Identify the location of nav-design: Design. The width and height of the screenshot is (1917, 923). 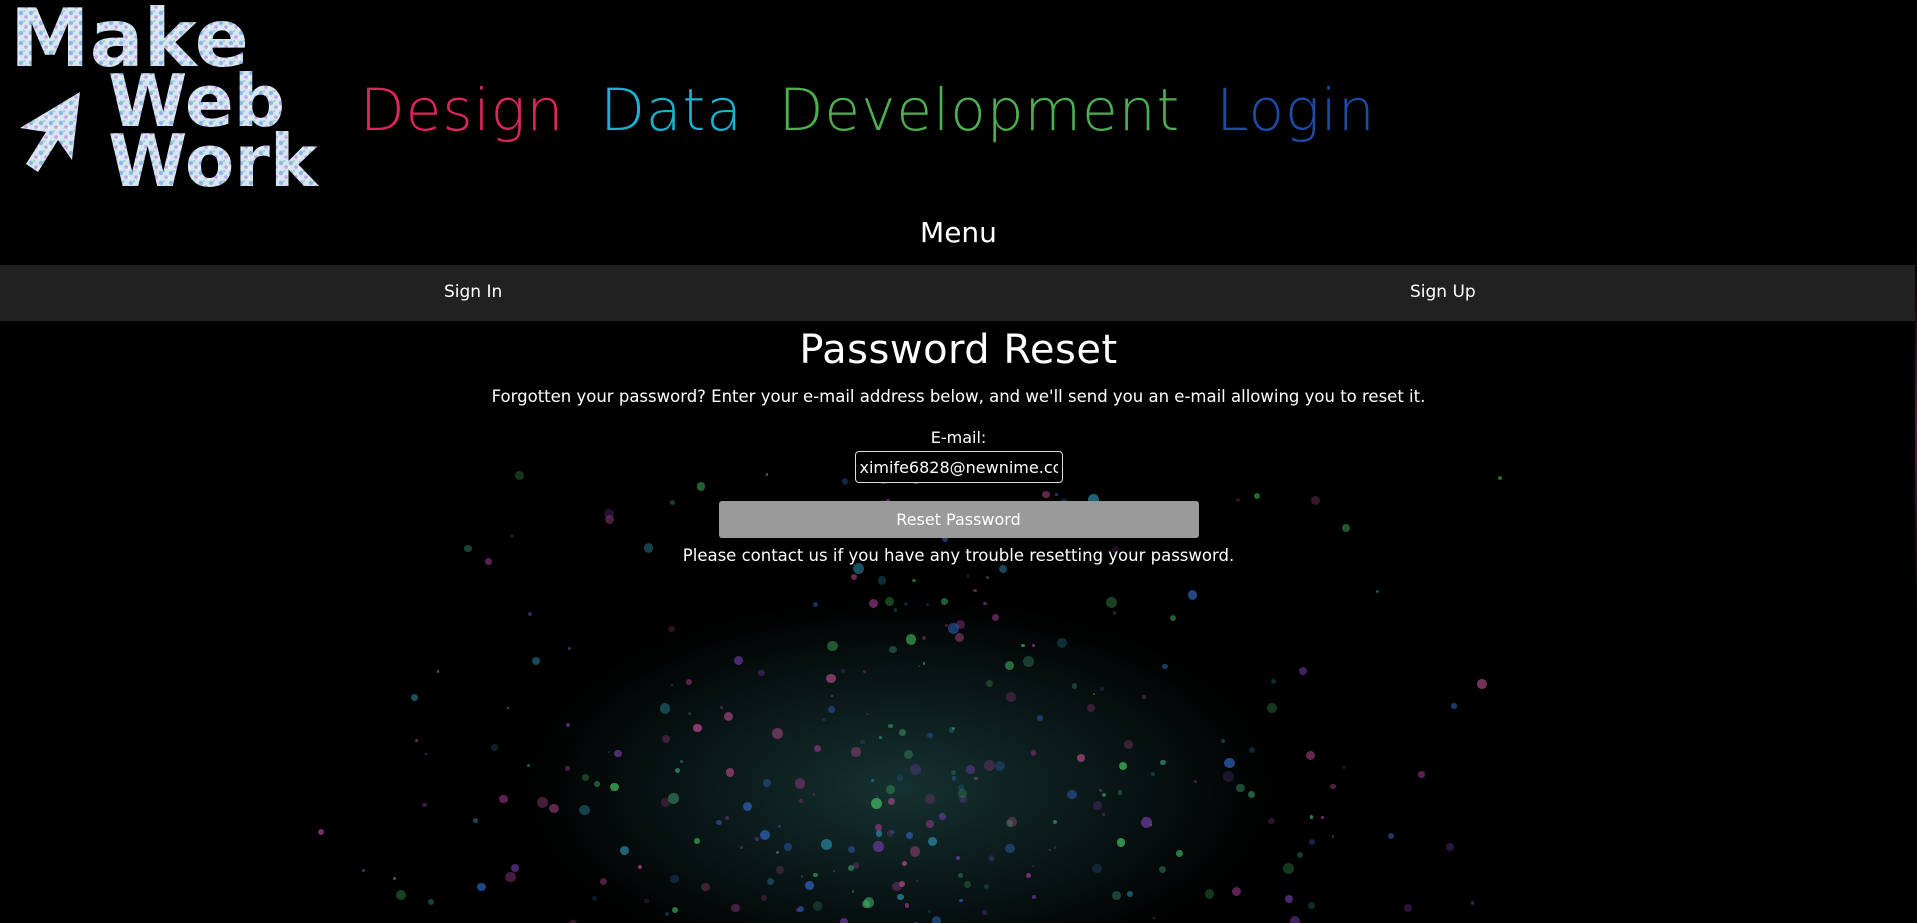
(462, 110).